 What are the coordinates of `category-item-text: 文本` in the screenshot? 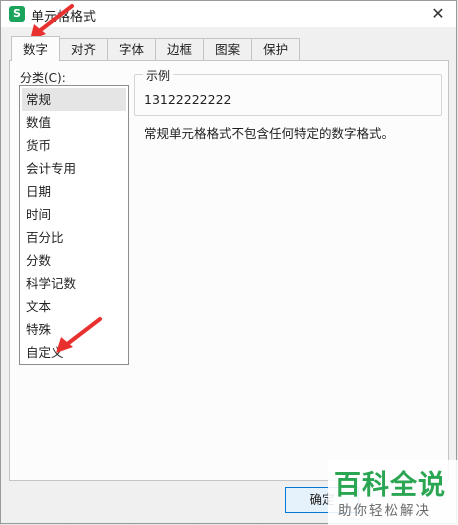 It's located at (74, 306).